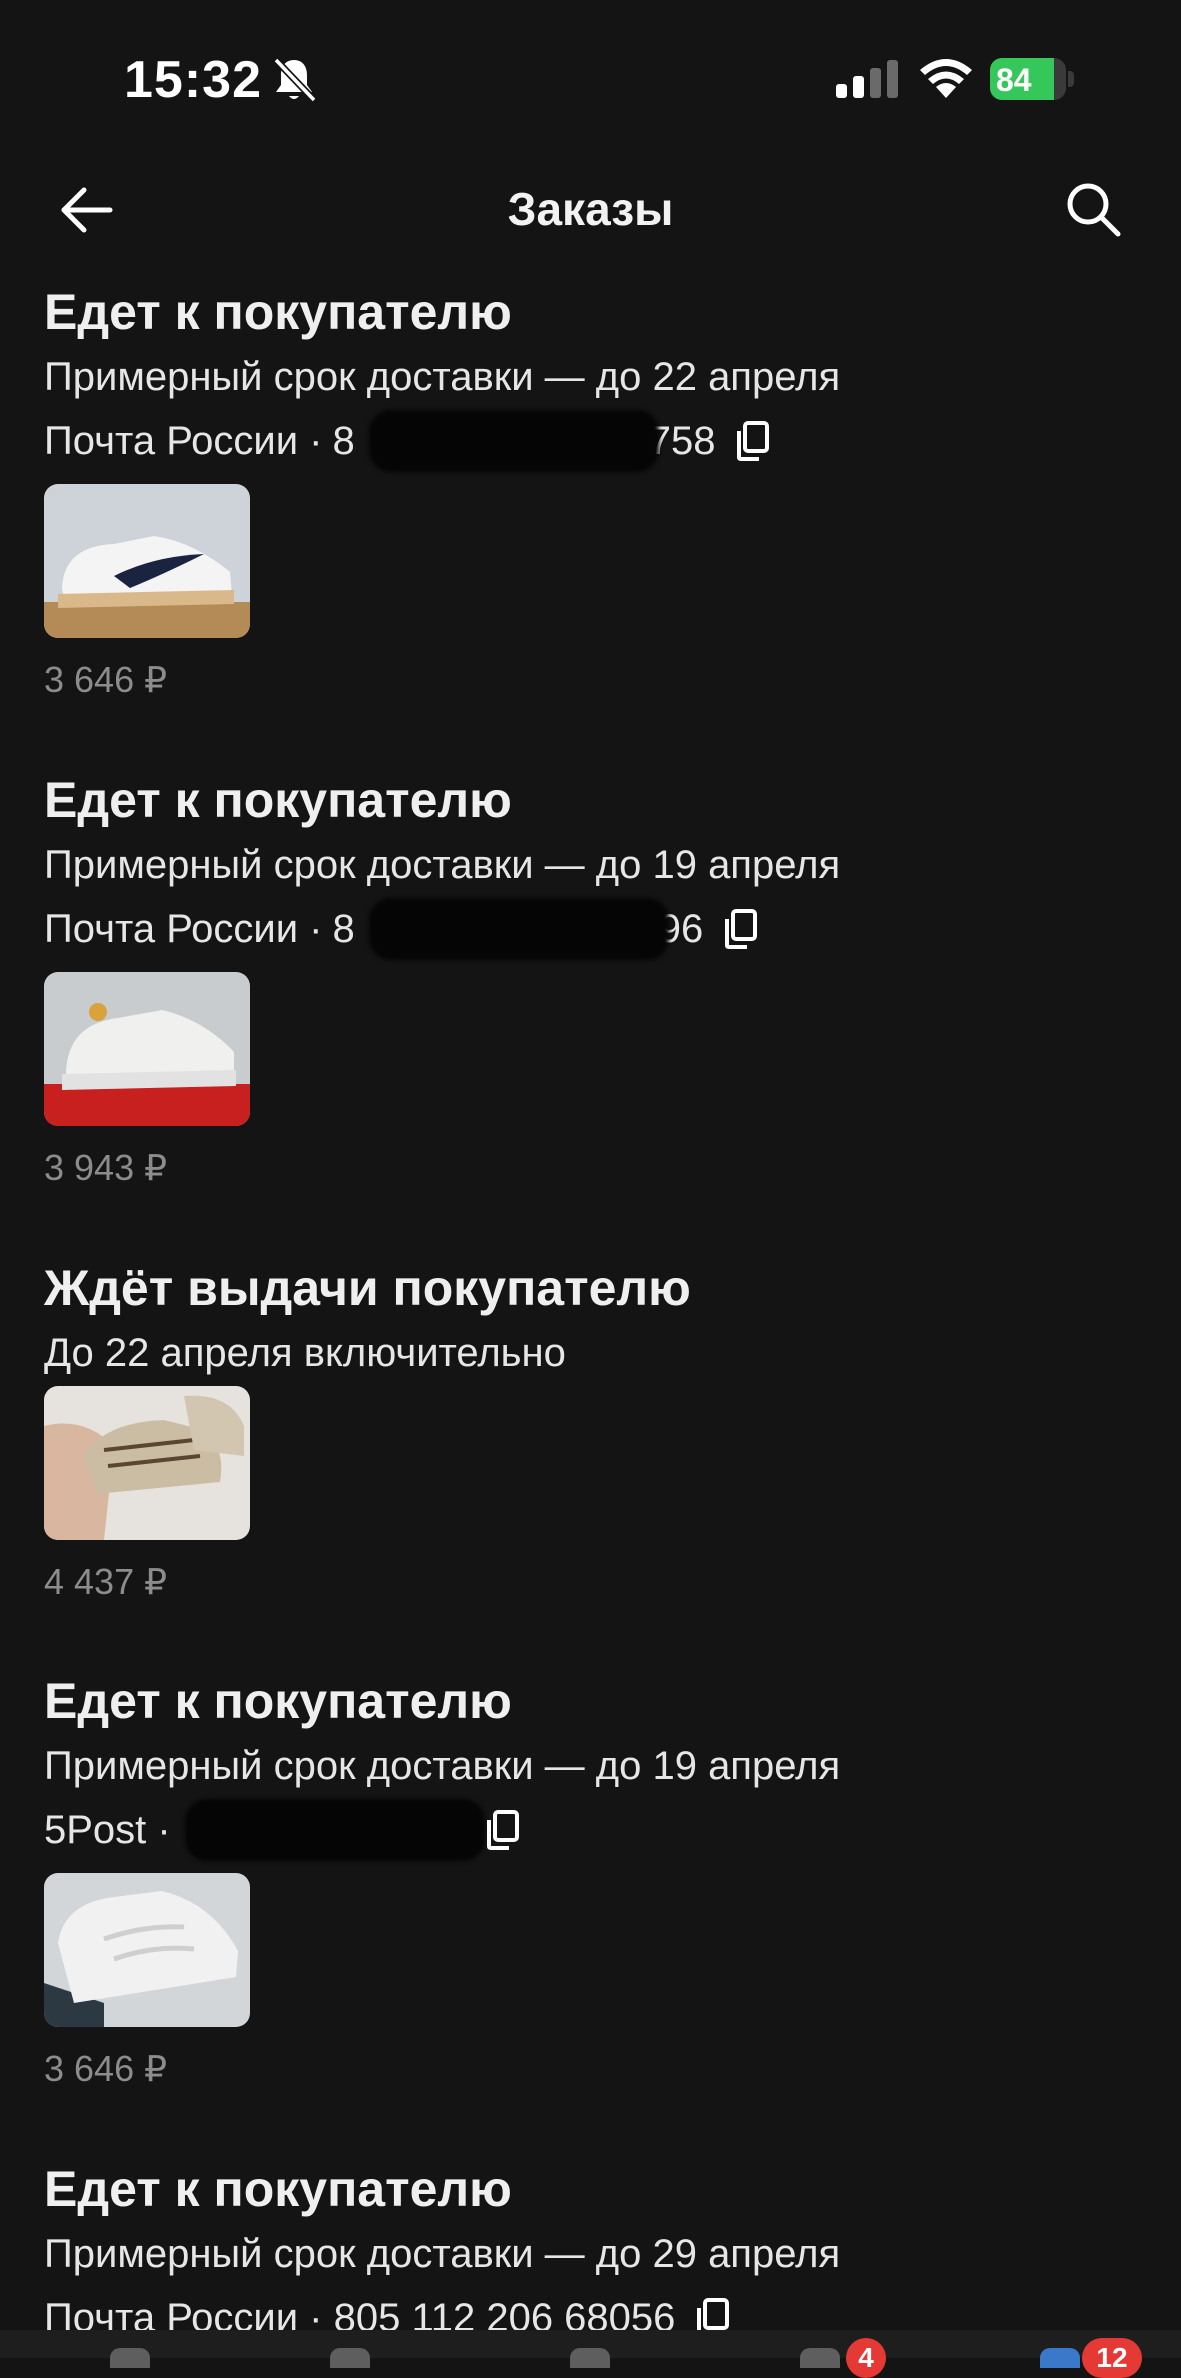  What do you see at coordinates (442, 377) in the screenshot?
I see `delivery-estimate: Примерный срок доставки — до 22 апреля` at bounding box center [442, 377].